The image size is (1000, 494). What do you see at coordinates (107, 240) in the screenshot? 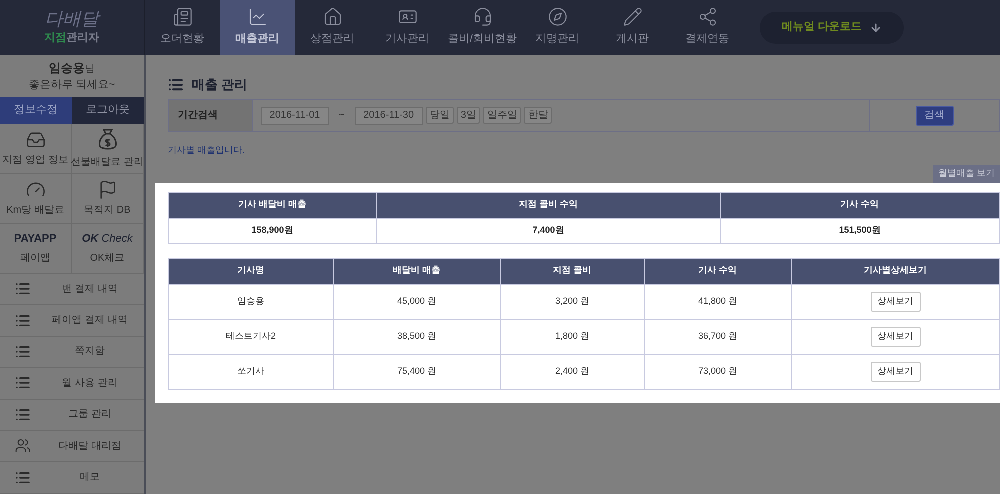
I see `logo-mark: OK Check` at bounding box center [107, 240].